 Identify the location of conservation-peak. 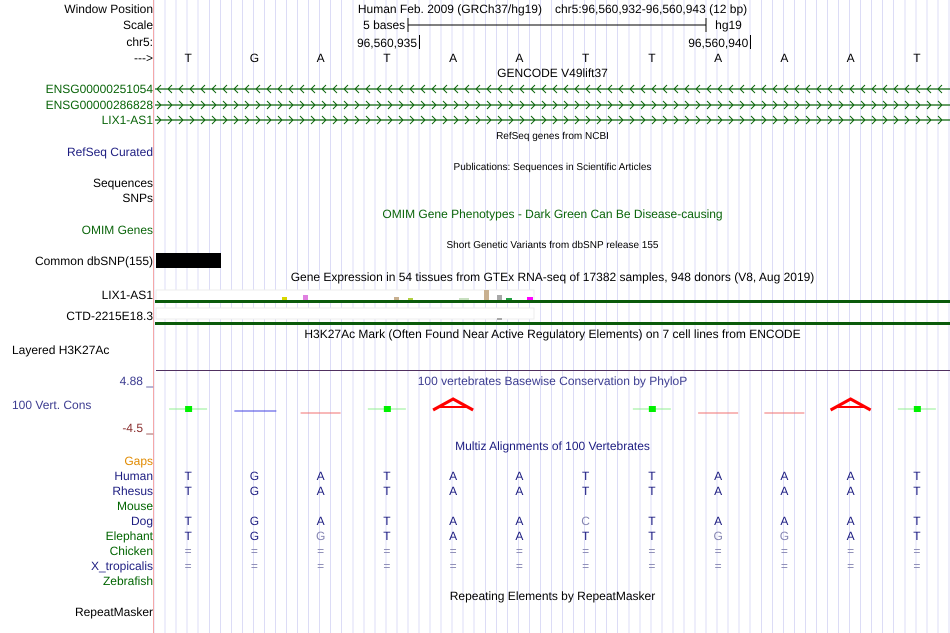
(453, 404).